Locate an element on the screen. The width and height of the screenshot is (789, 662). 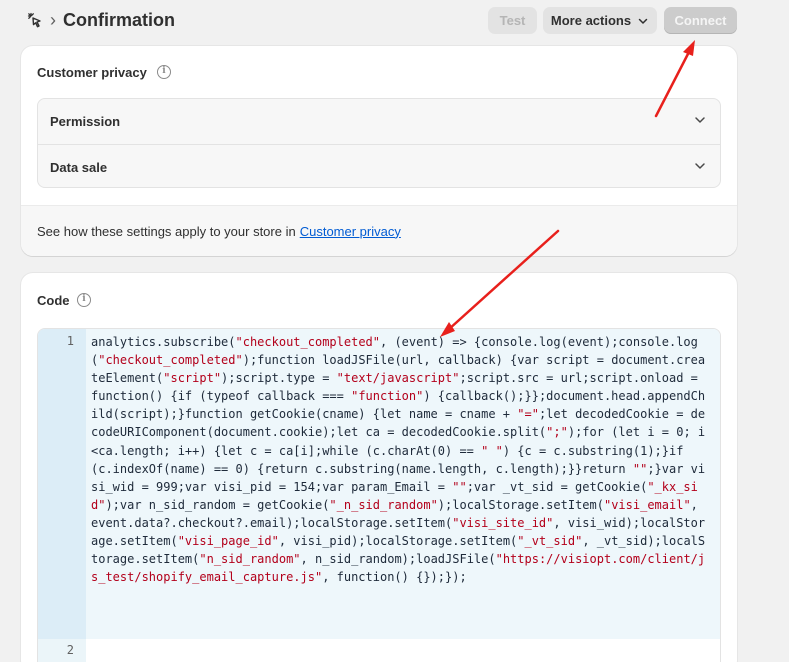
line-number: 1 is located at coordinates (70, 341).